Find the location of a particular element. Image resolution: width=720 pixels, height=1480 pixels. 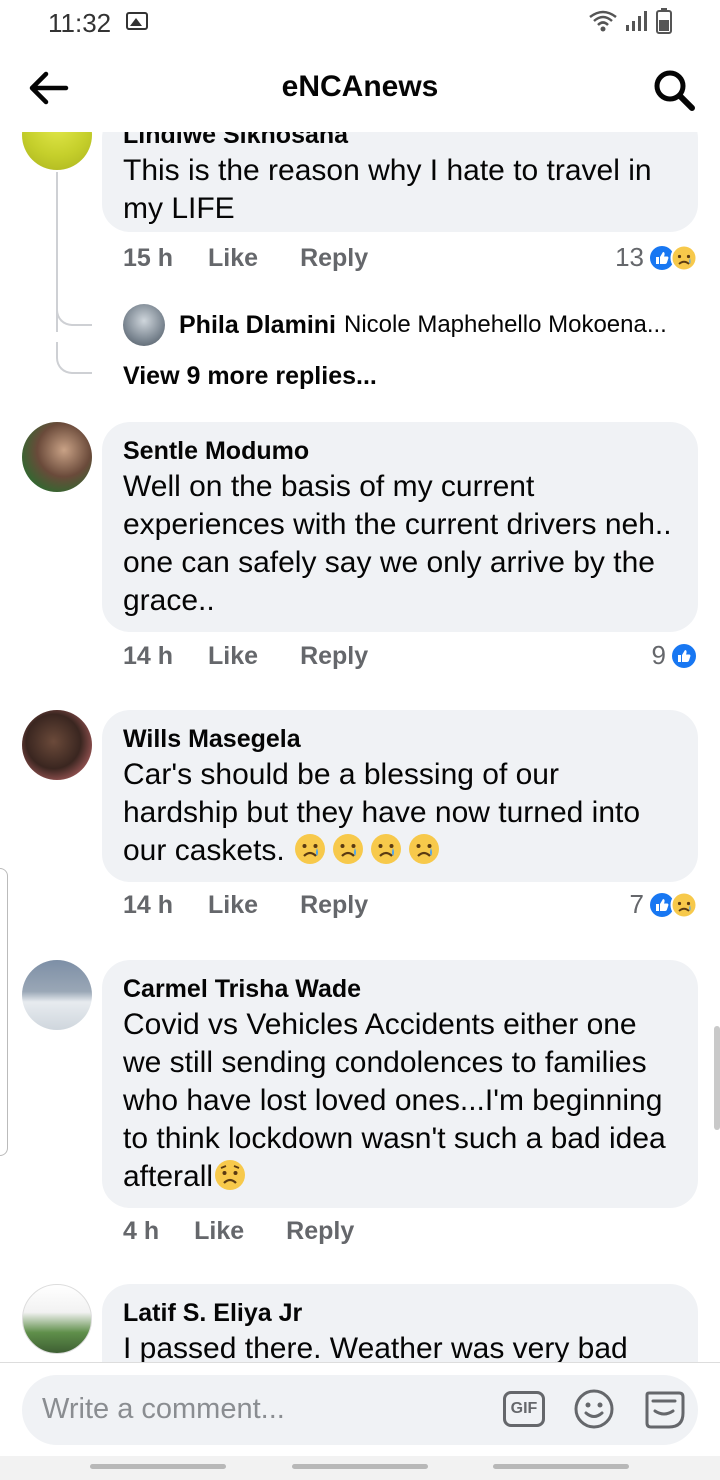

reaction-count: 13 is located at coordinates (629, 257).